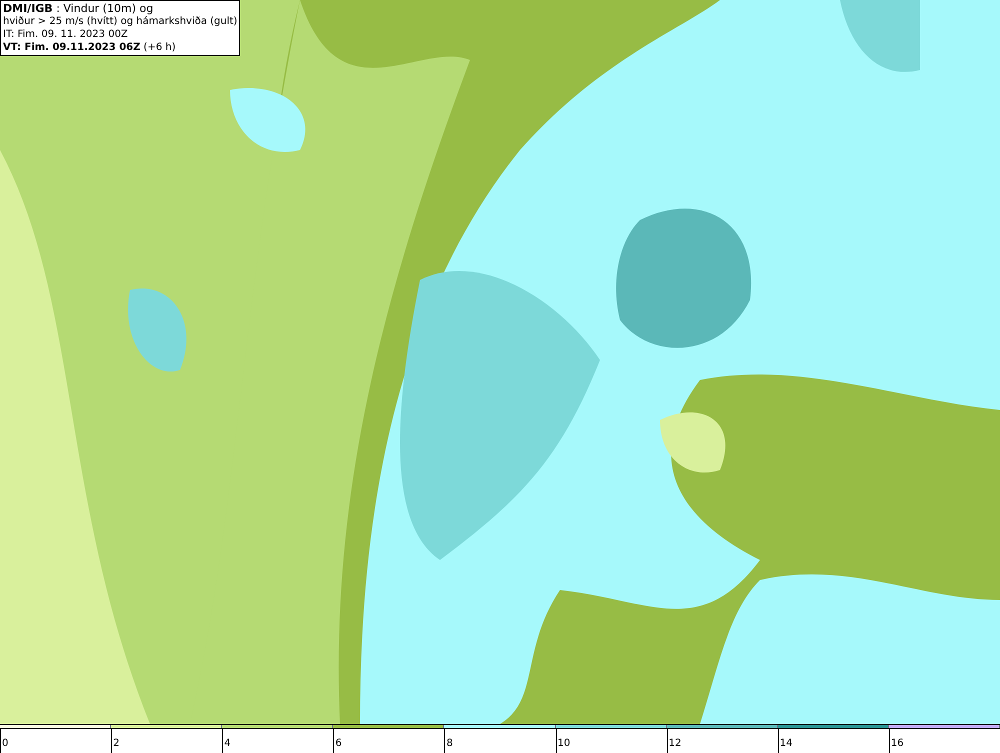  What do you see at coordinates (675, 743) in the screenshot?
I see `legend-label: 12` at bounding box center [675, 743].